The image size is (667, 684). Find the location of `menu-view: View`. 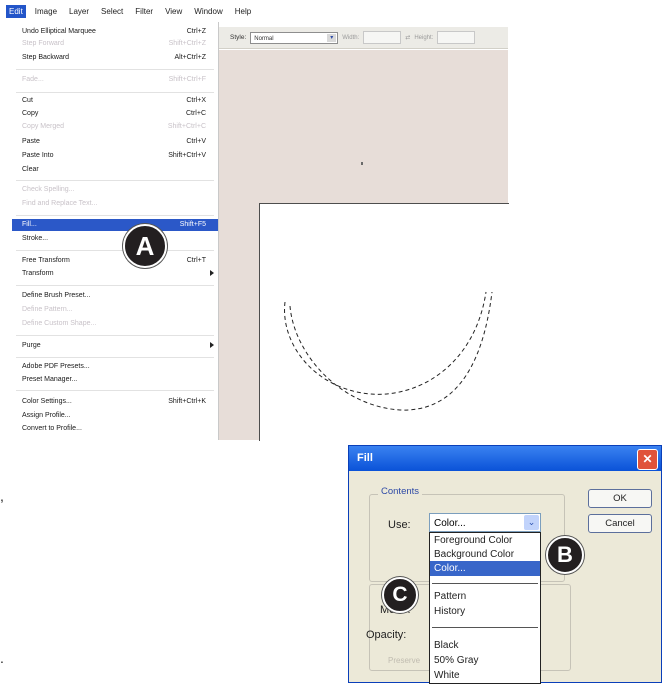

menu-view: View is located at coordinates (173, 11).